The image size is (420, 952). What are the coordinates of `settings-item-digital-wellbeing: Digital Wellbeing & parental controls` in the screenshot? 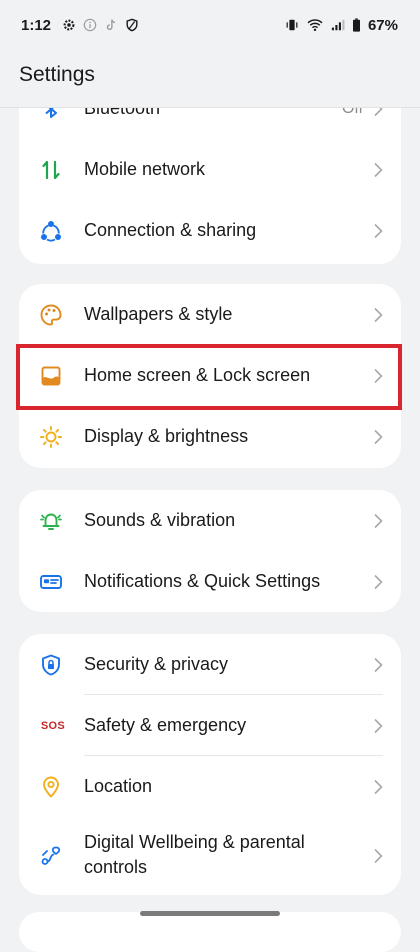 It's located at (210, 856).